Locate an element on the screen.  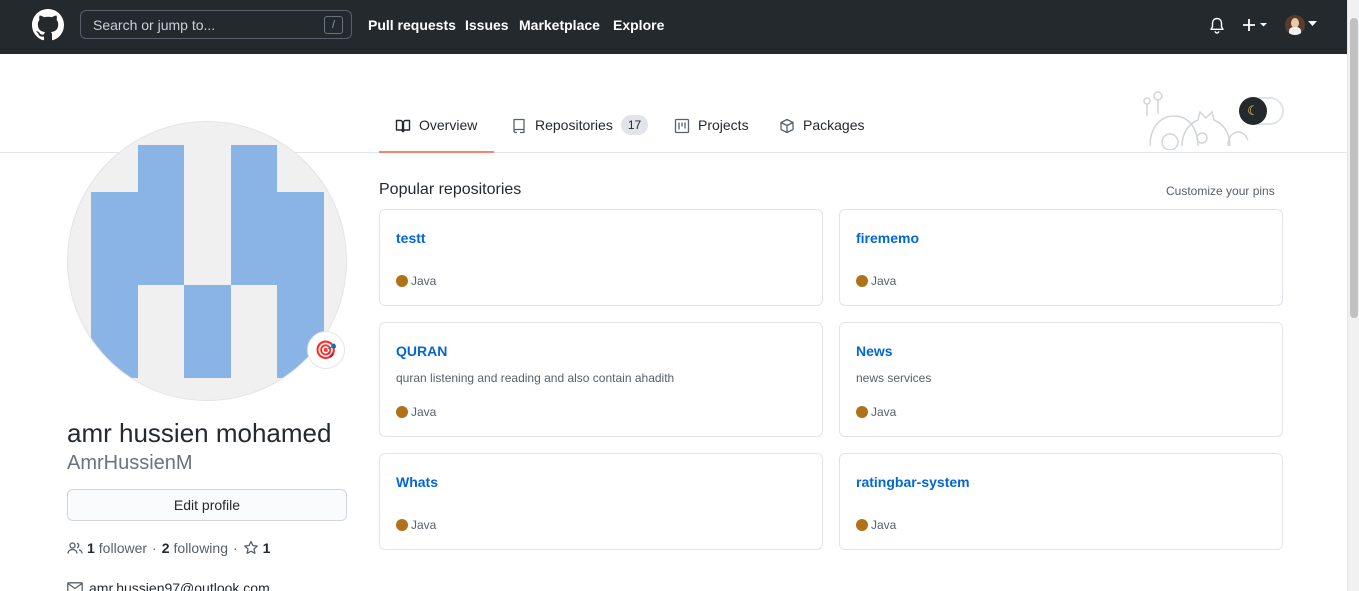
repo-card: Whats Java is located at coordinates (601, 501).